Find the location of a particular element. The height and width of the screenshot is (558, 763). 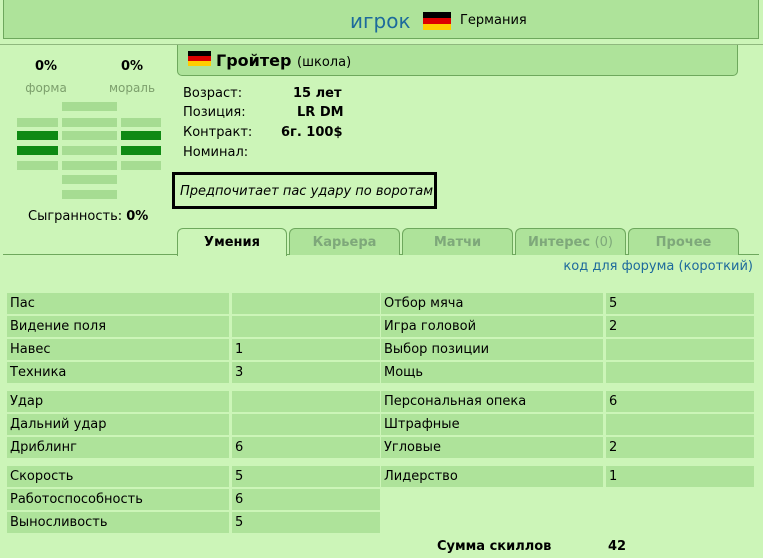

tab-interest: Интерес (0) is located at coordinates (570, 241).